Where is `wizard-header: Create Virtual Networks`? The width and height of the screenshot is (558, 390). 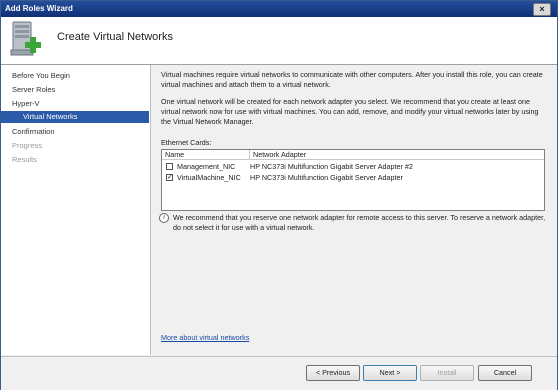
wizard-header: Create Virtual Networks is located at coordinates (279, 41).